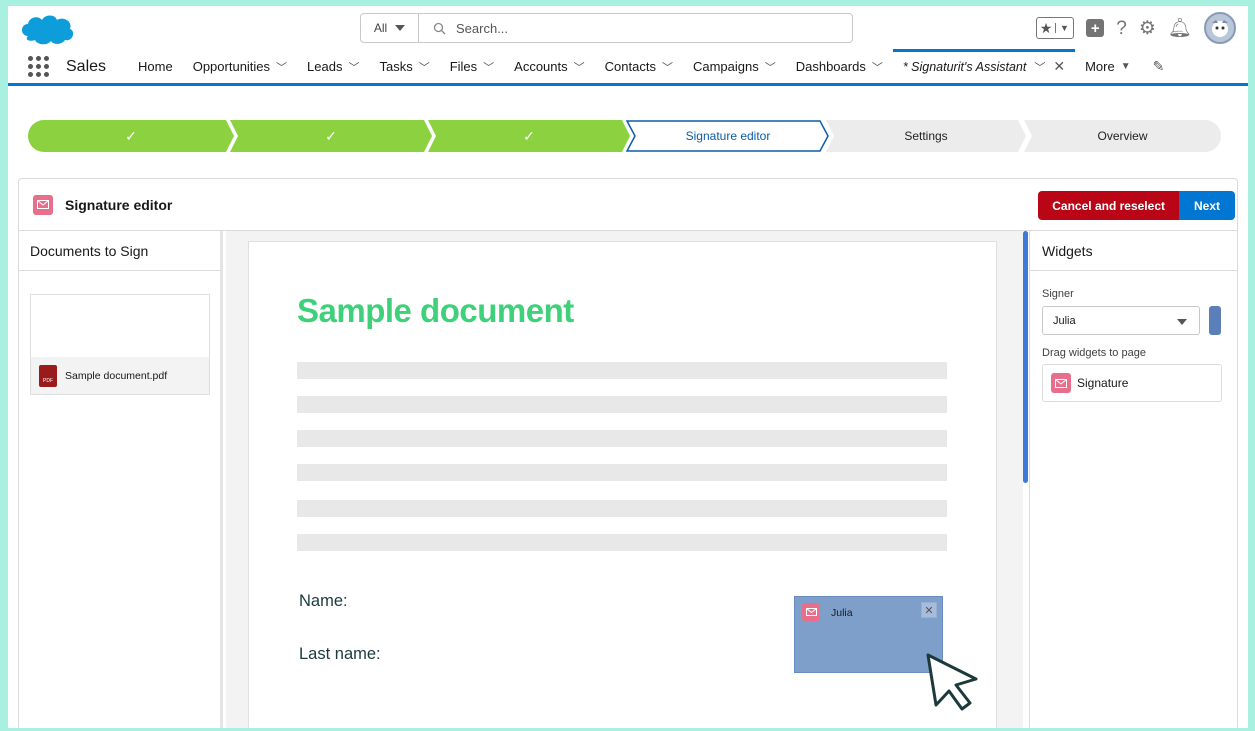 The image size is (1255, 731). Describe the element at coordinates (1132, 383) in the screenshot. I see `signature-widget-draggable: Signature` at that location.